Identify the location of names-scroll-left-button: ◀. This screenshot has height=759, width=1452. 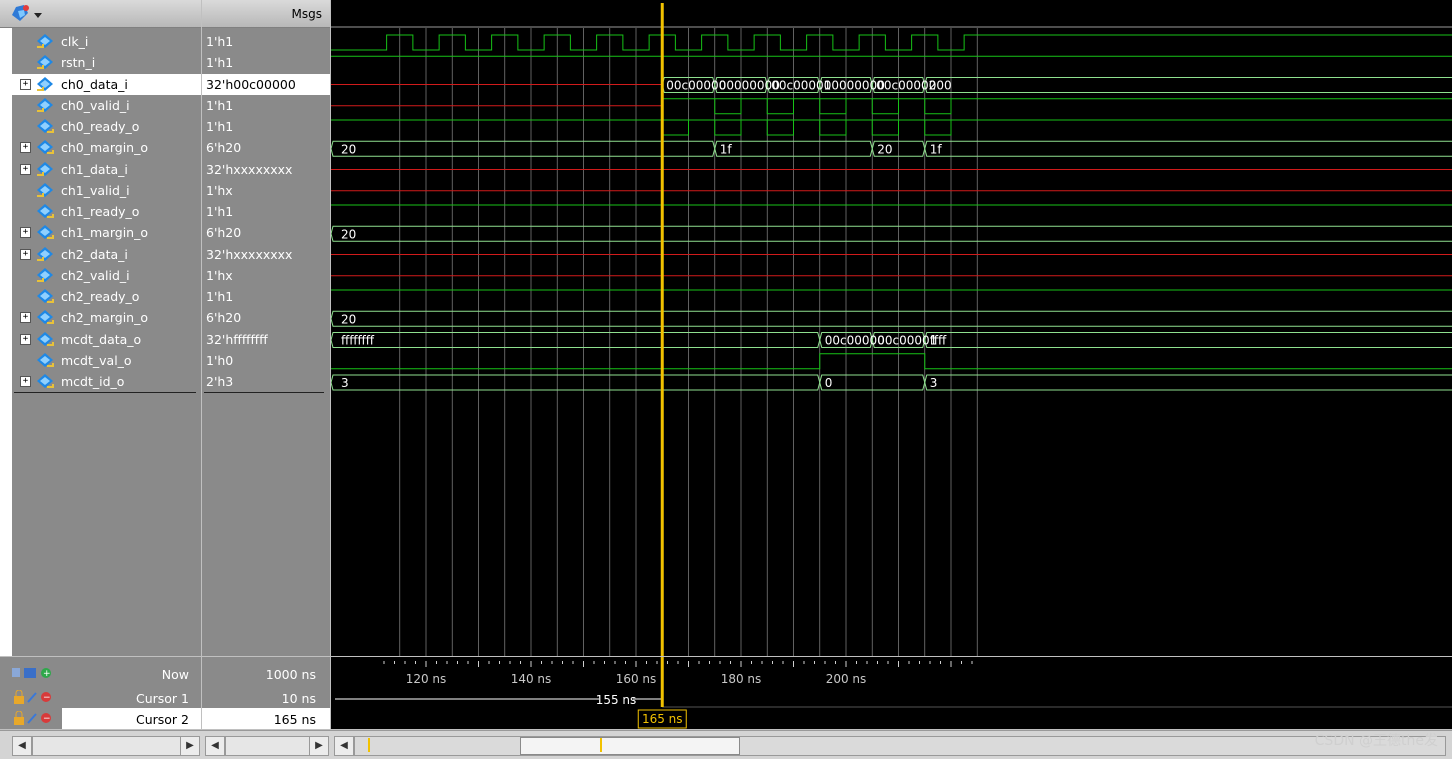
(22, 746).